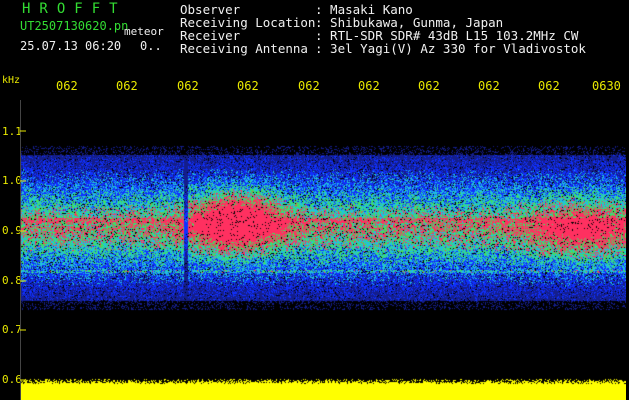 The height and width of the screenshot is (400, 629). Describe the element at coordinates (606, 86) in the screenshot. I see `x-tick-label: 0630` at that location.